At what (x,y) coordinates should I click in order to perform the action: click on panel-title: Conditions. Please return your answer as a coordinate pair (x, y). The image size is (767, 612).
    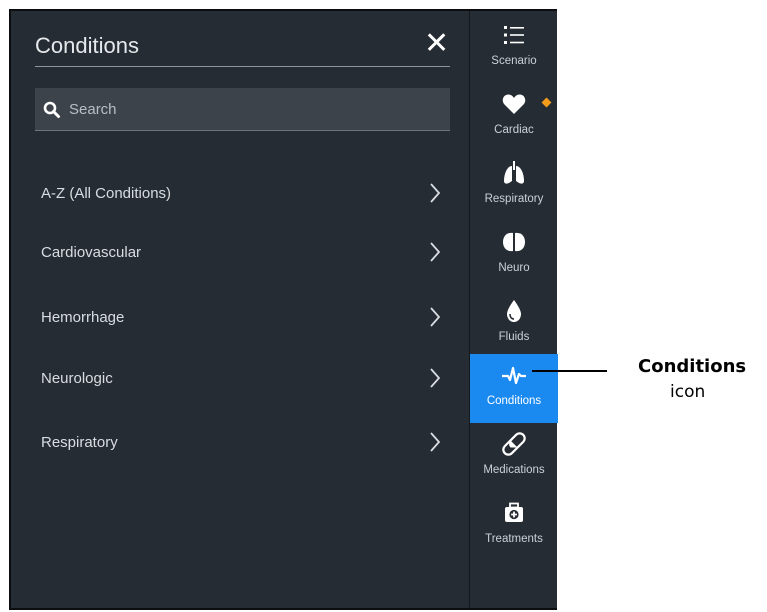
    Looking at the image, I should click on (87, 45).